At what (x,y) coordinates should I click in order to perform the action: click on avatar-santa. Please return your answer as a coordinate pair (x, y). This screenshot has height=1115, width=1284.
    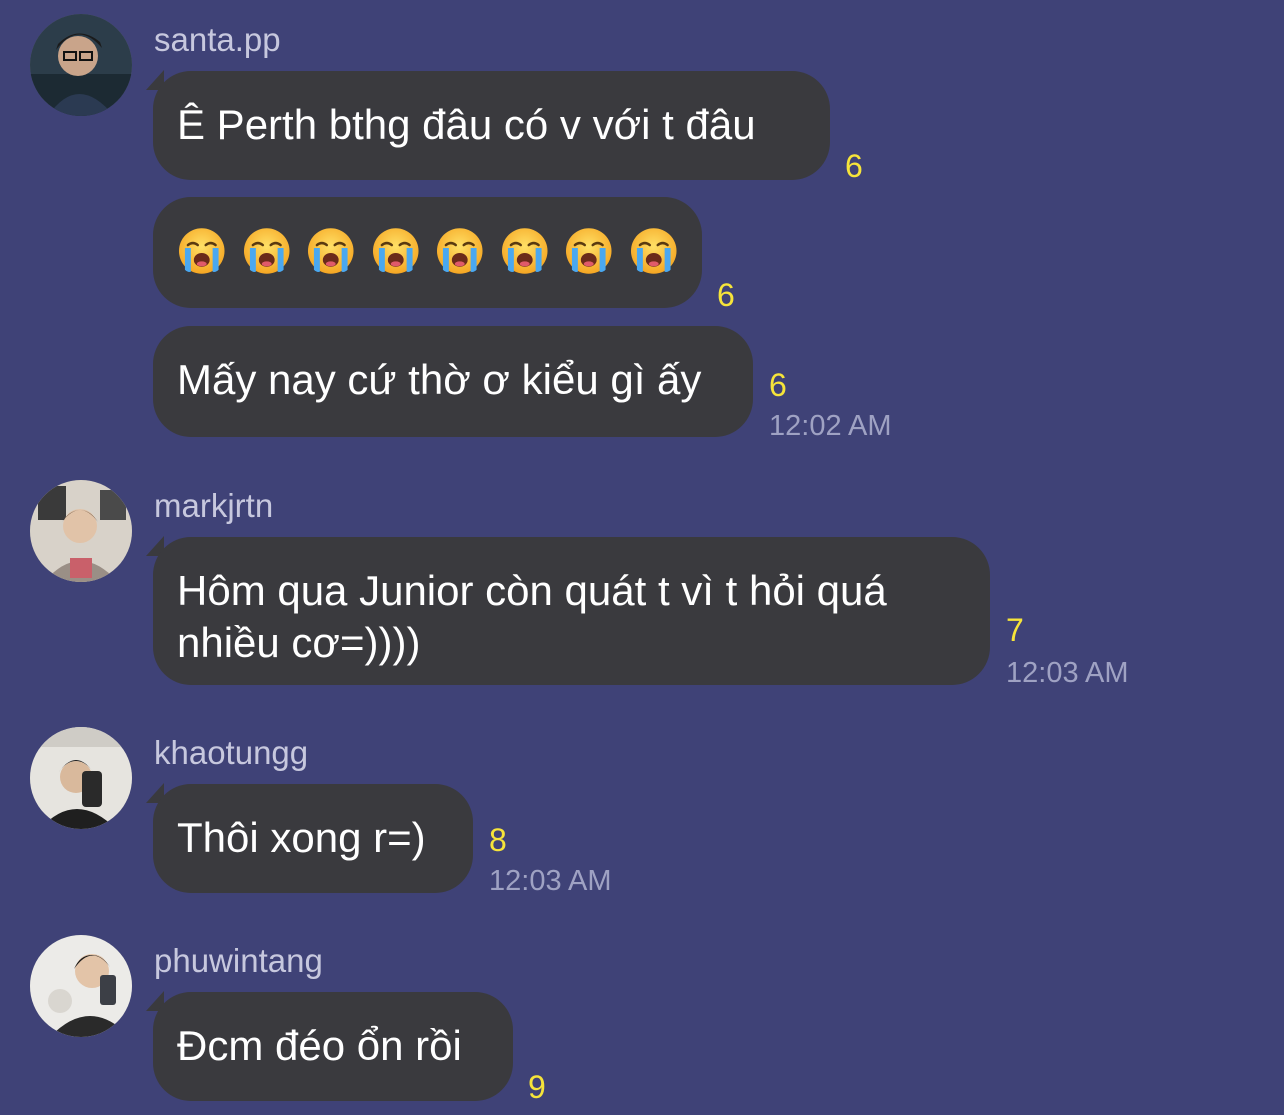
    Looking at the image, I should click on (81, 65).